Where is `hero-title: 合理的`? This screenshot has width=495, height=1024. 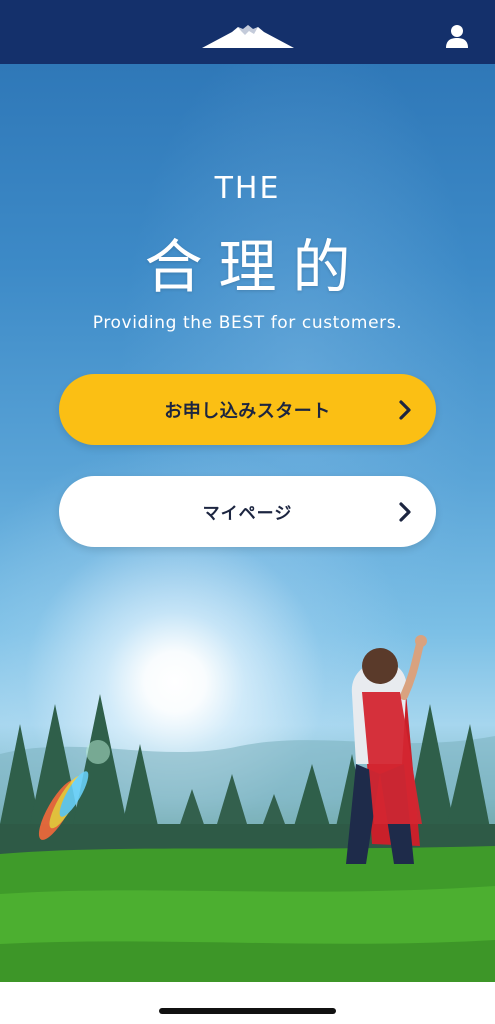 hero-title: 合理的 is located at coordinates (255, 267).